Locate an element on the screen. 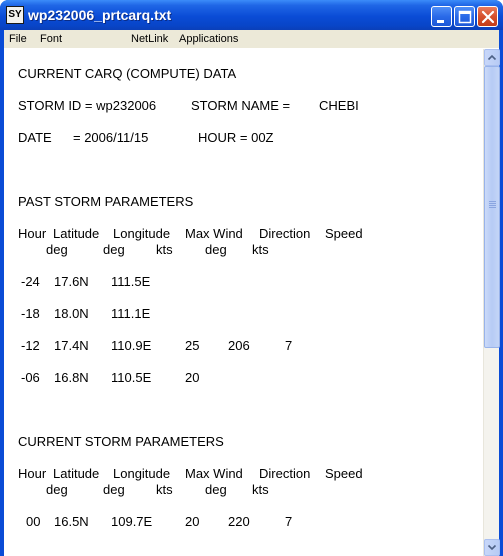 The width and height of the screenshot is (503, 556). menu-bar: File Font NetLink Applications is located at coordinates (251, 39).